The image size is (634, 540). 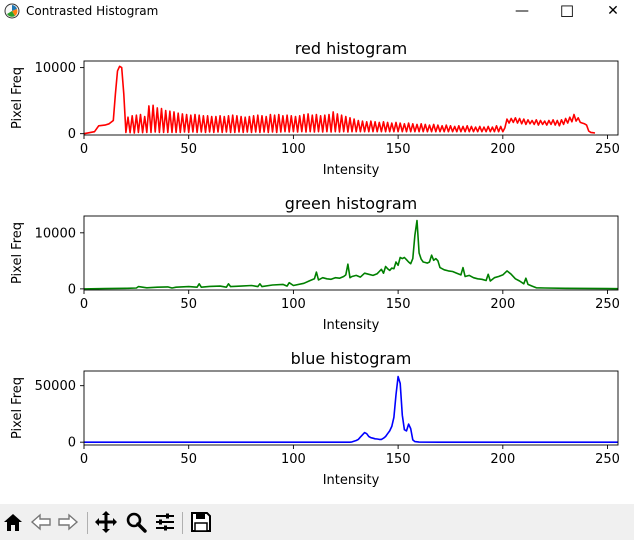 I want to click on chart-title: blue histogram, so click(x=351, y=358).